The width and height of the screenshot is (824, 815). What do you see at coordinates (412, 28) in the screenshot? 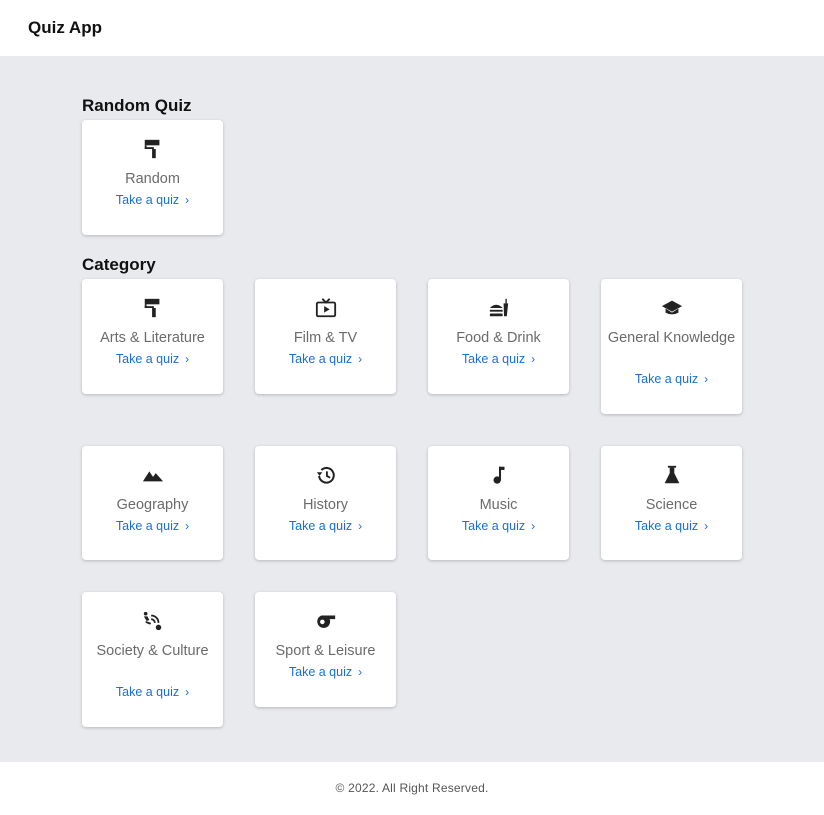
I see `top-app-bar: Quiz App` at bounding box center [412, 28].